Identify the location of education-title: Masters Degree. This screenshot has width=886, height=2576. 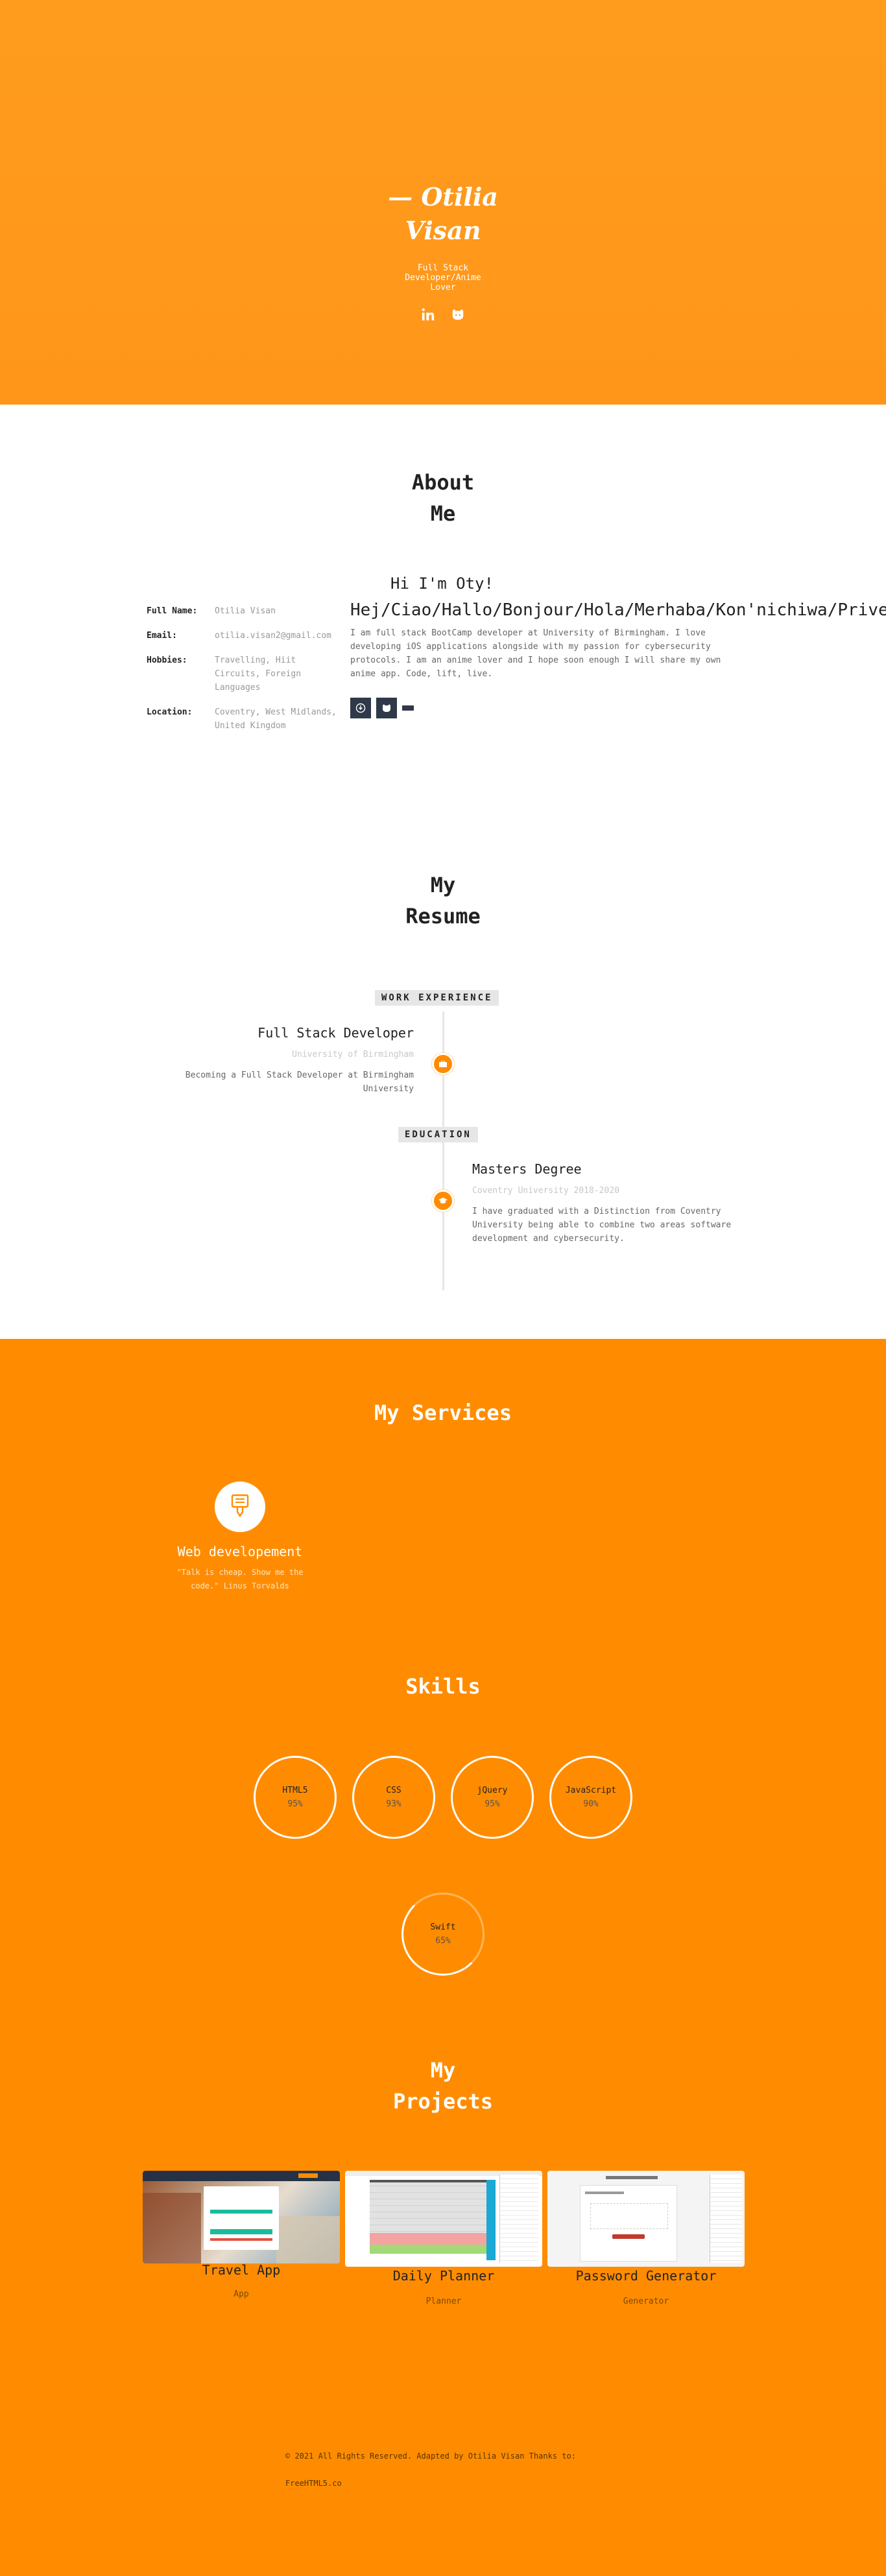
(527, 1169).